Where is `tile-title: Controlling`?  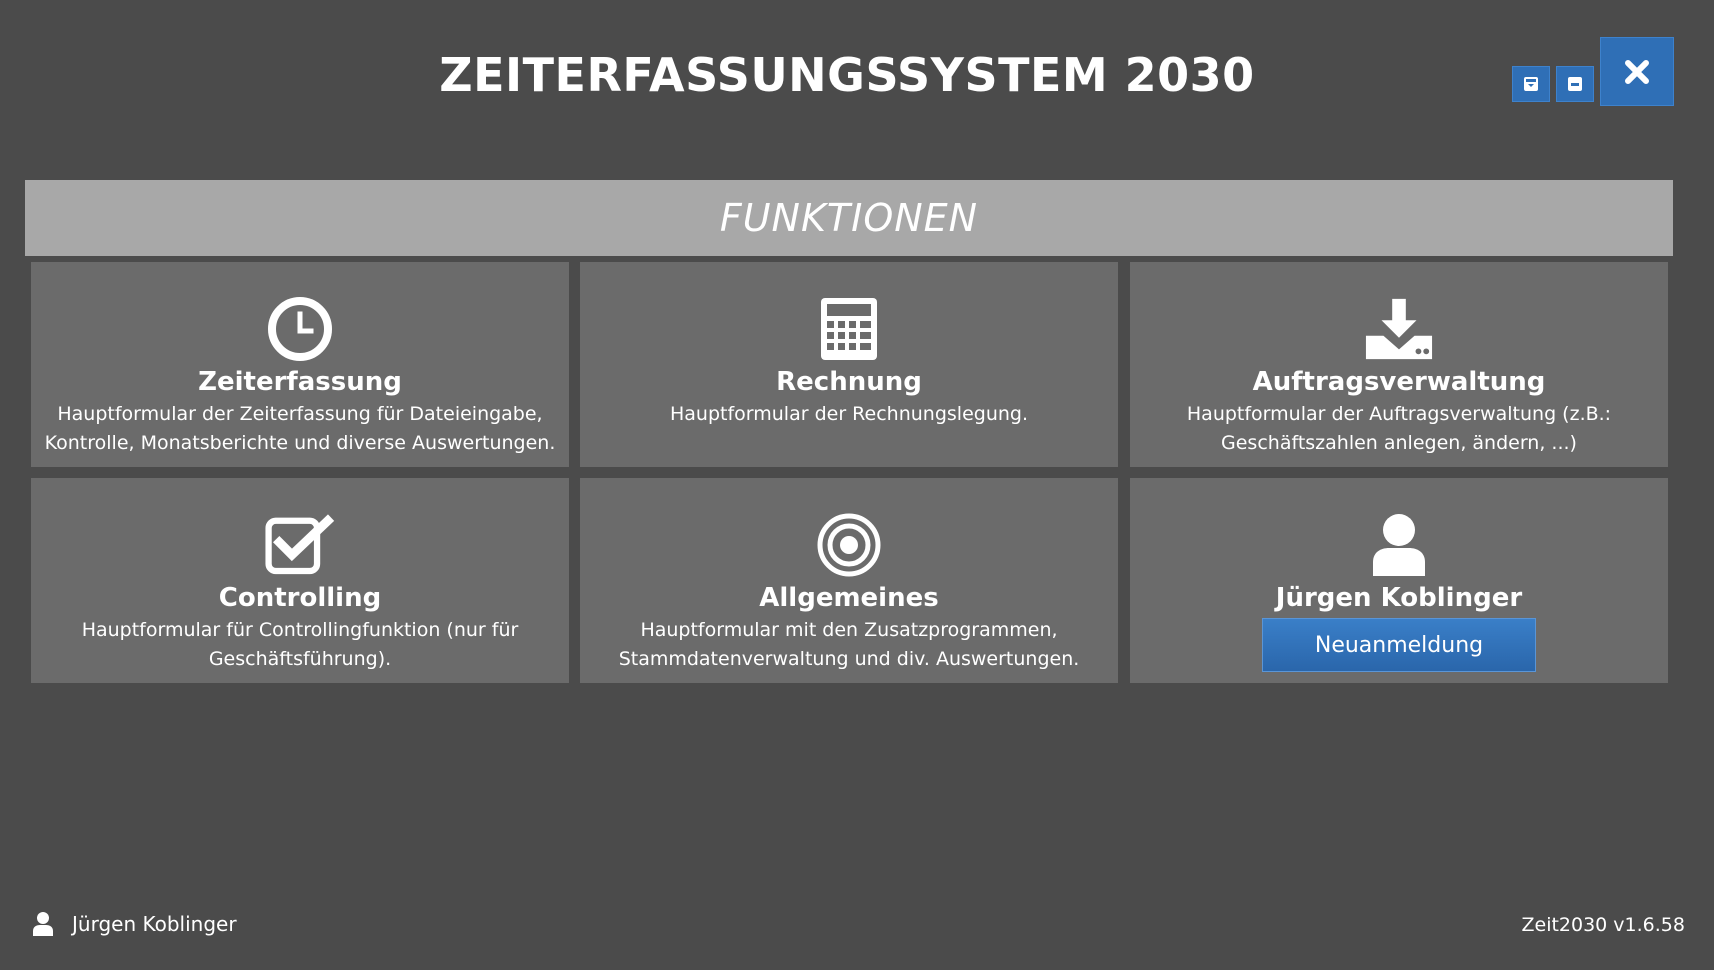
tile-title: Controlling is located at coordinates (300, 598).